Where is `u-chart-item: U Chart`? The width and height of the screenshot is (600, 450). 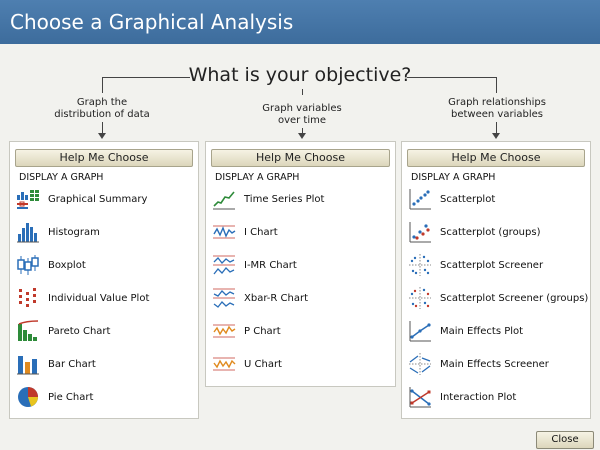 u-chart-item: U Chart is located at coordinates (247, 364).